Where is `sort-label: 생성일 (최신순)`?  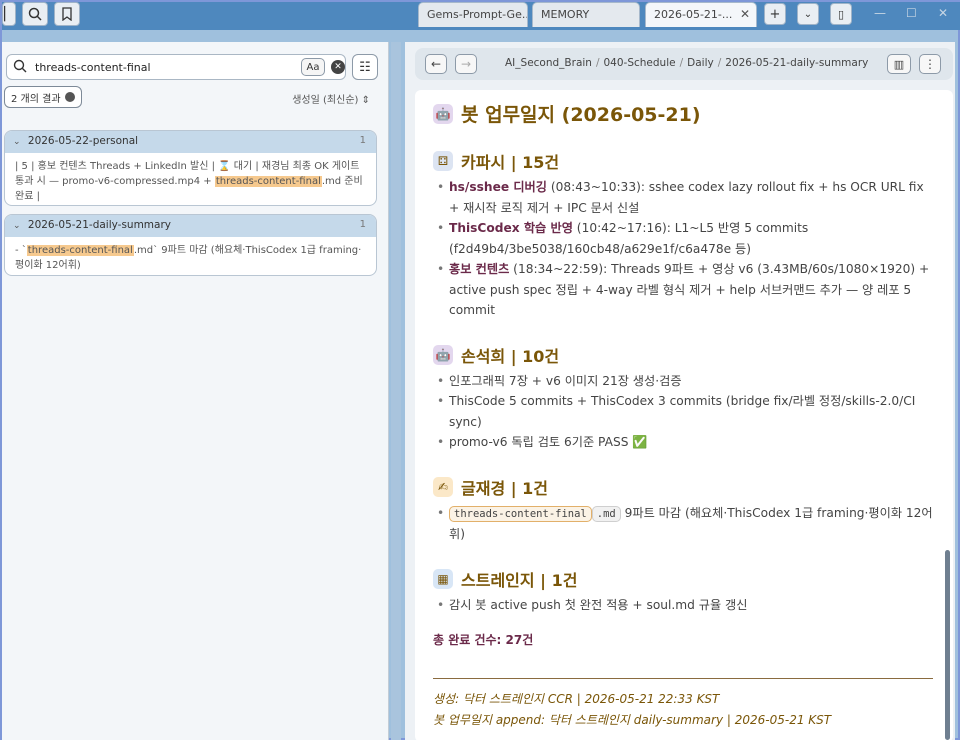
sort-label: 생성일 (최신순) is located at coordinates (325, 100).